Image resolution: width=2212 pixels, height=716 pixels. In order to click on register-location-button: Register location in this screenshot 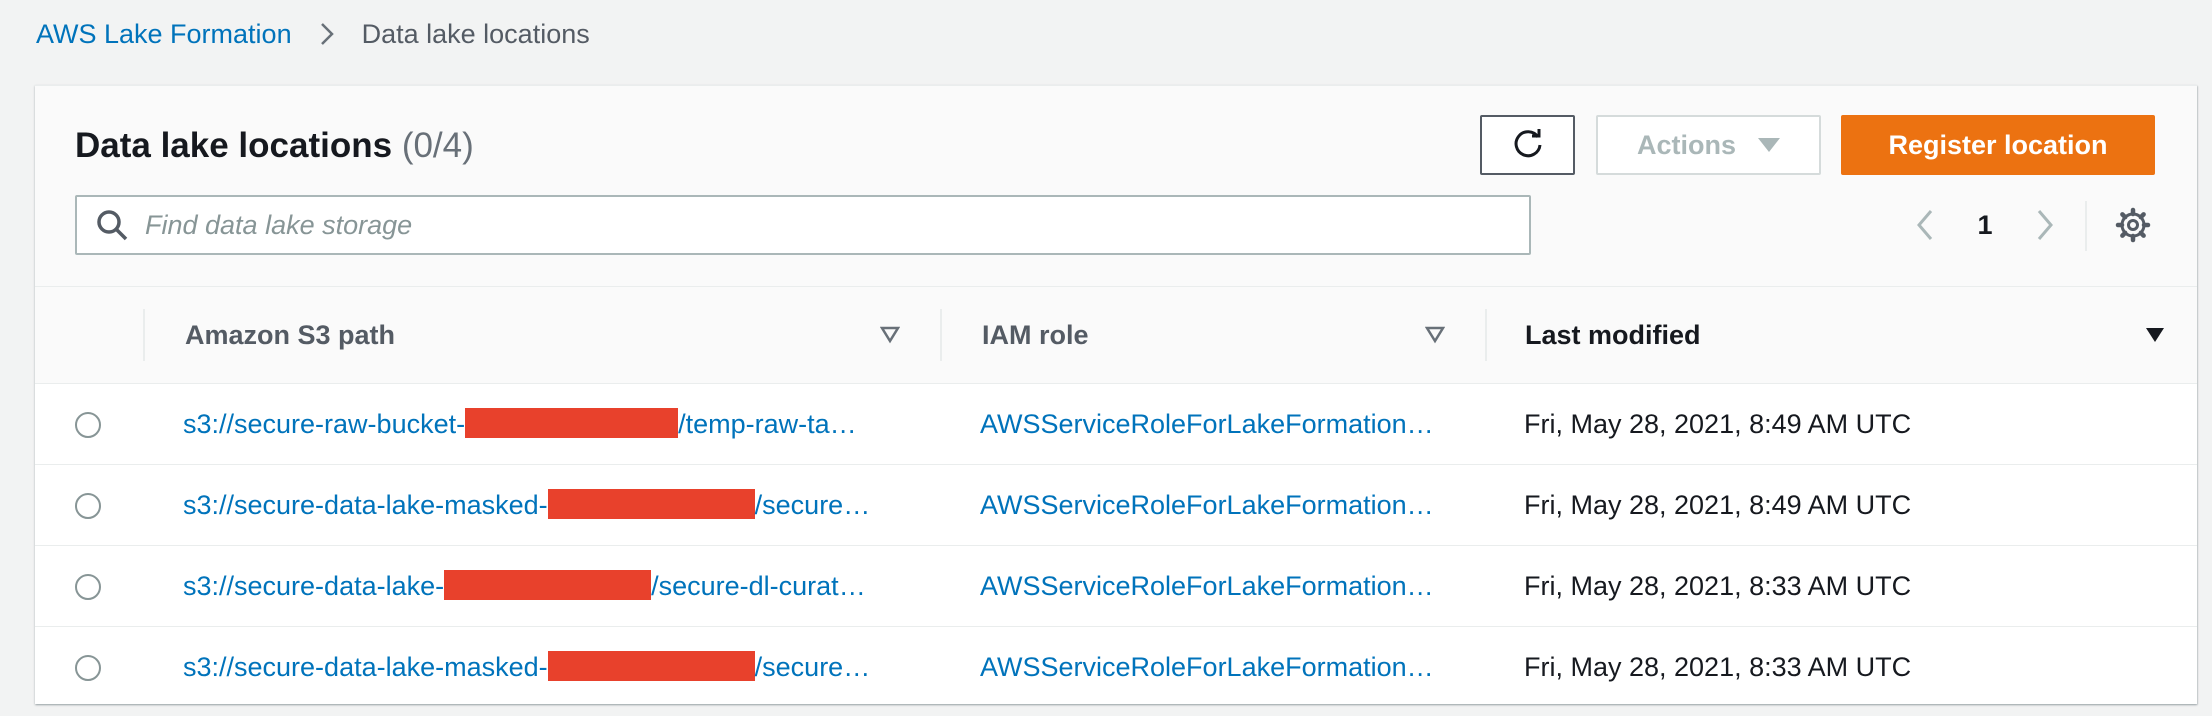, I will do `click(1998, 145)`.